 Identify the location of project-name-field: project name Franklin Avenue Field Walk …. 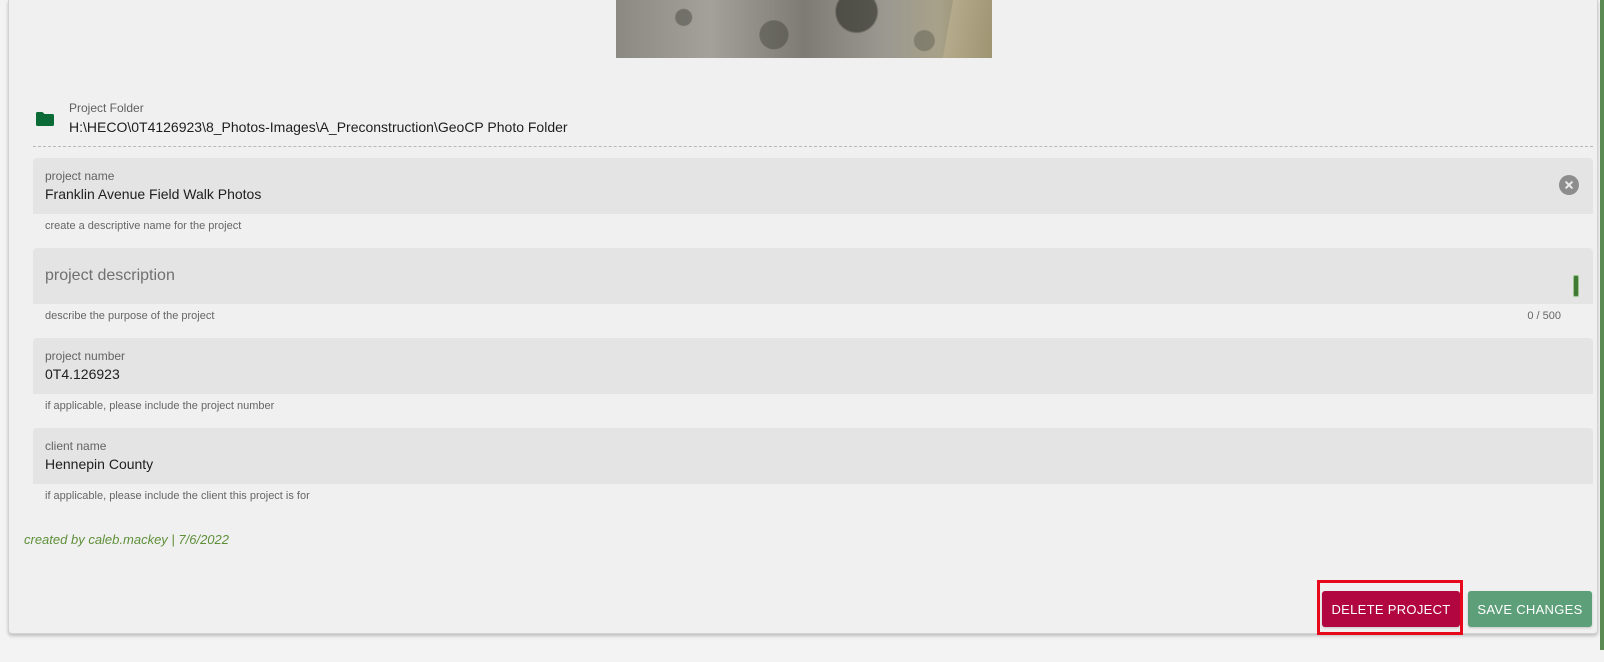
(813, 186).